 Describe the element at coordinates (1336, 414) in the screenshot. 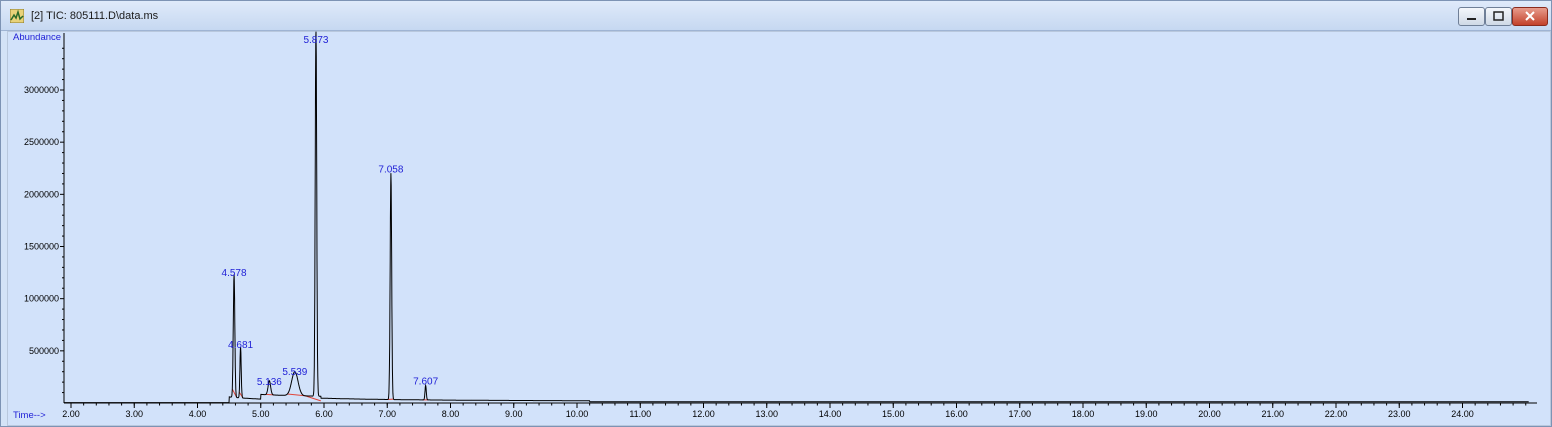

I see `x-tick-label: 22.00` at that location.